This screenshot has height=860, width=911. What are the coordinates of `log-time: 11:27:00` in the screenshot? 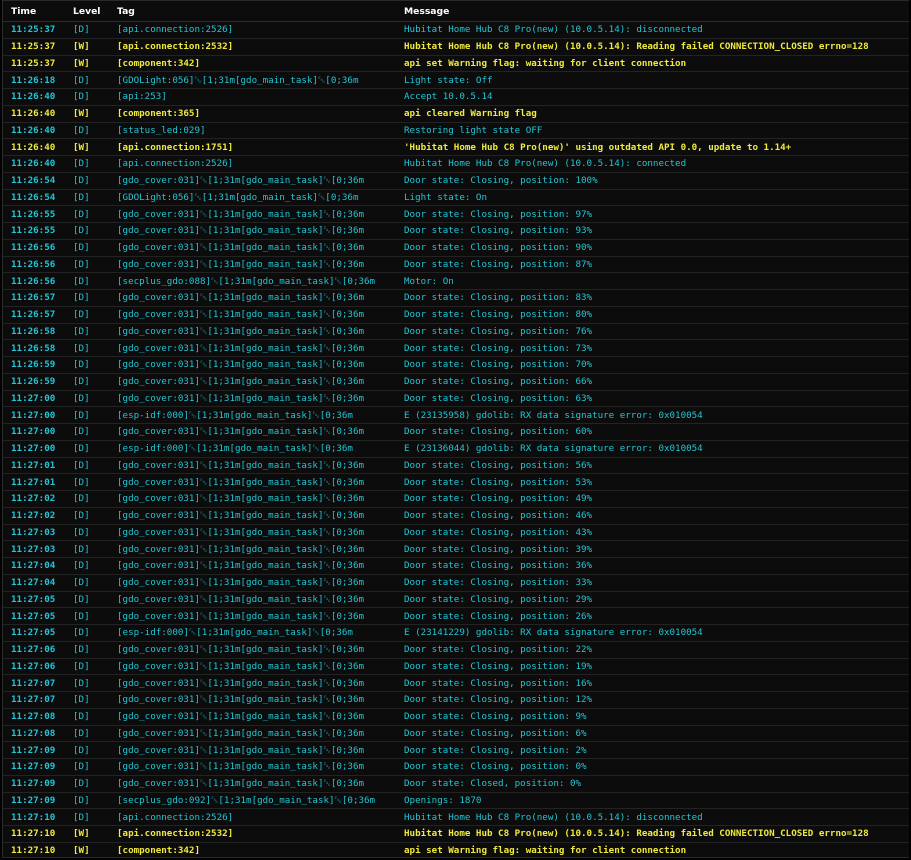 It's located at (33, 398).